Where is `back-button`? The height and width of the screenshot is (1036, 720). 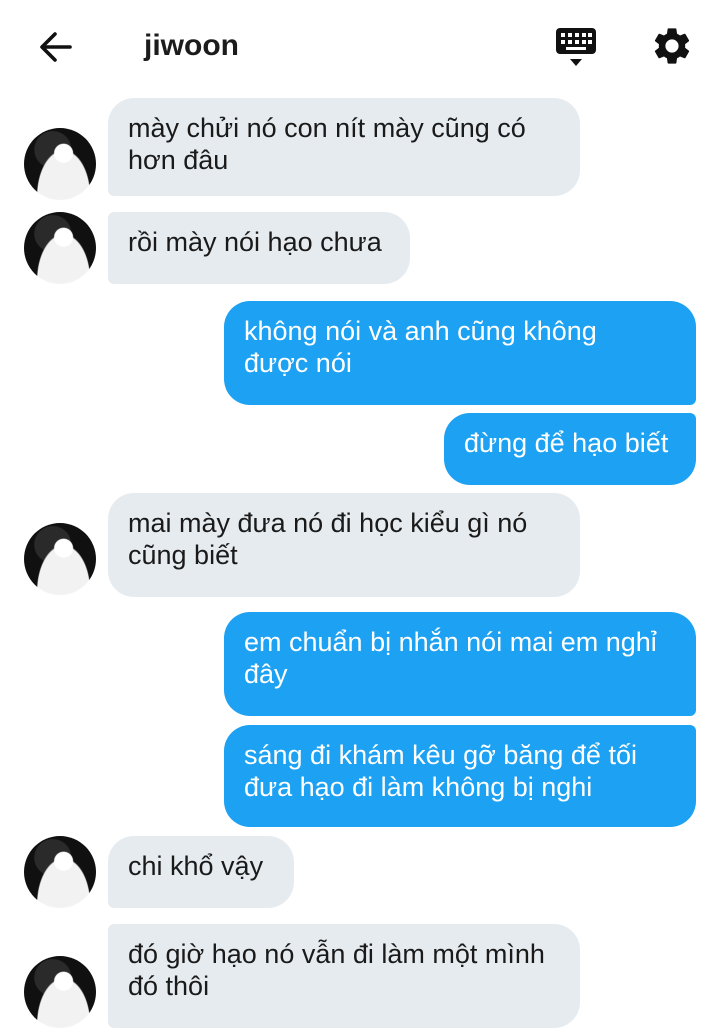
back-button is located at coordinates (56, 47).